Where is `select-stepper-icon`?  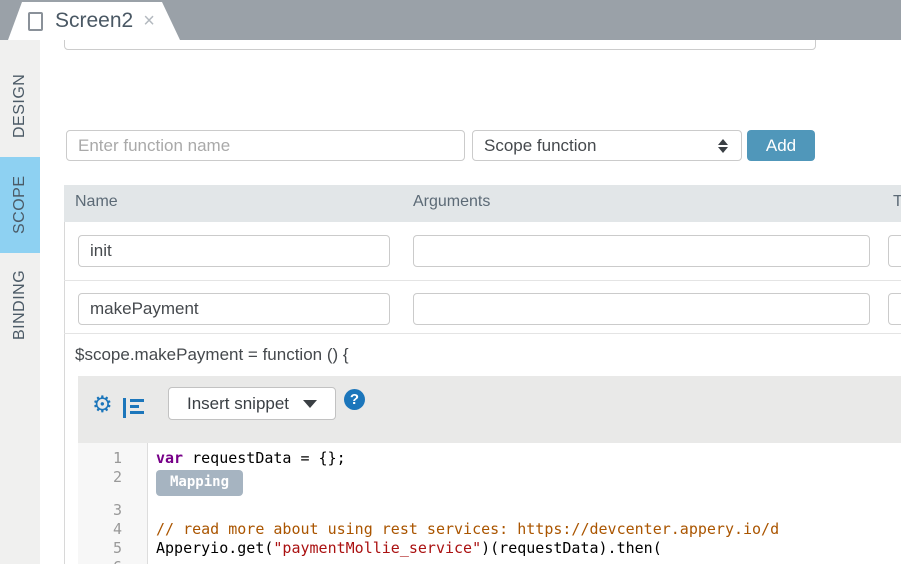
select-stepper-icon is located at coordinates (723, 145).